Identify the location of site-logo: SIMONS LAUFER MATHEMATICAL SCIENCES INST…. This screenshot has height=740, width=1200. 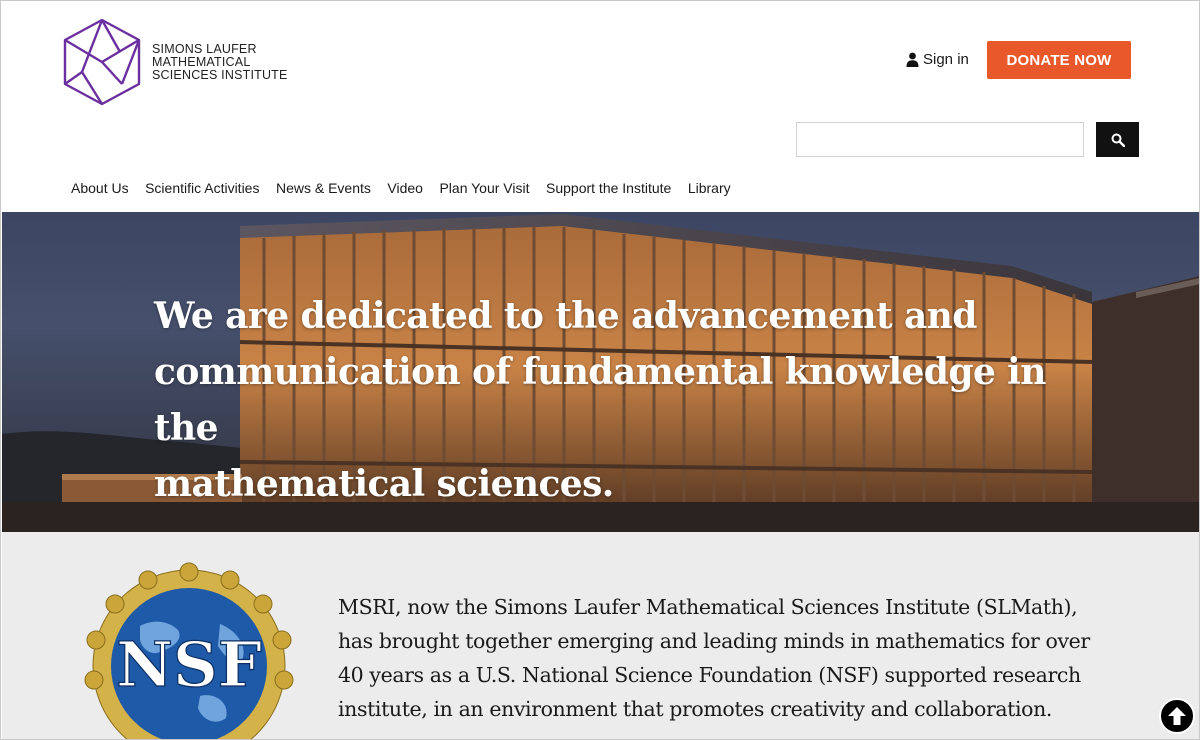
(175, 62).